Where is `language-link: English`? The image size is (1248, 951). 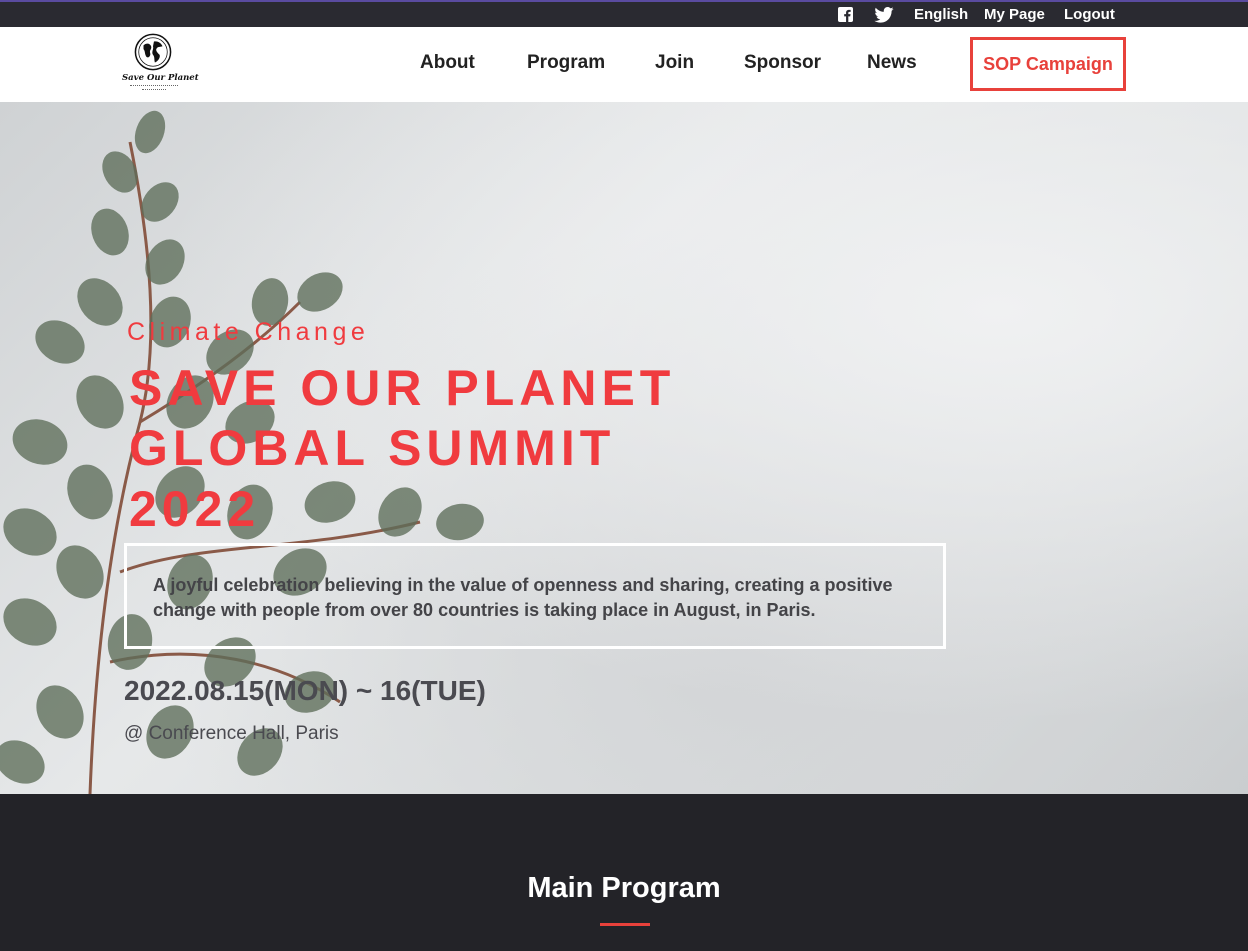
language-link: English is located at coordinates (941, 14).